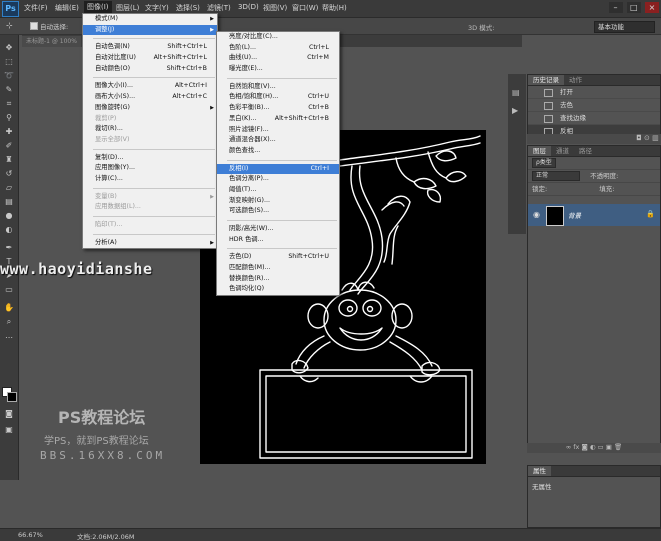  What do you see at coordinates (9, 174) in the screenshot?
I see `history-brush-tool-icon: ↺` at bounding box center [9, 174].